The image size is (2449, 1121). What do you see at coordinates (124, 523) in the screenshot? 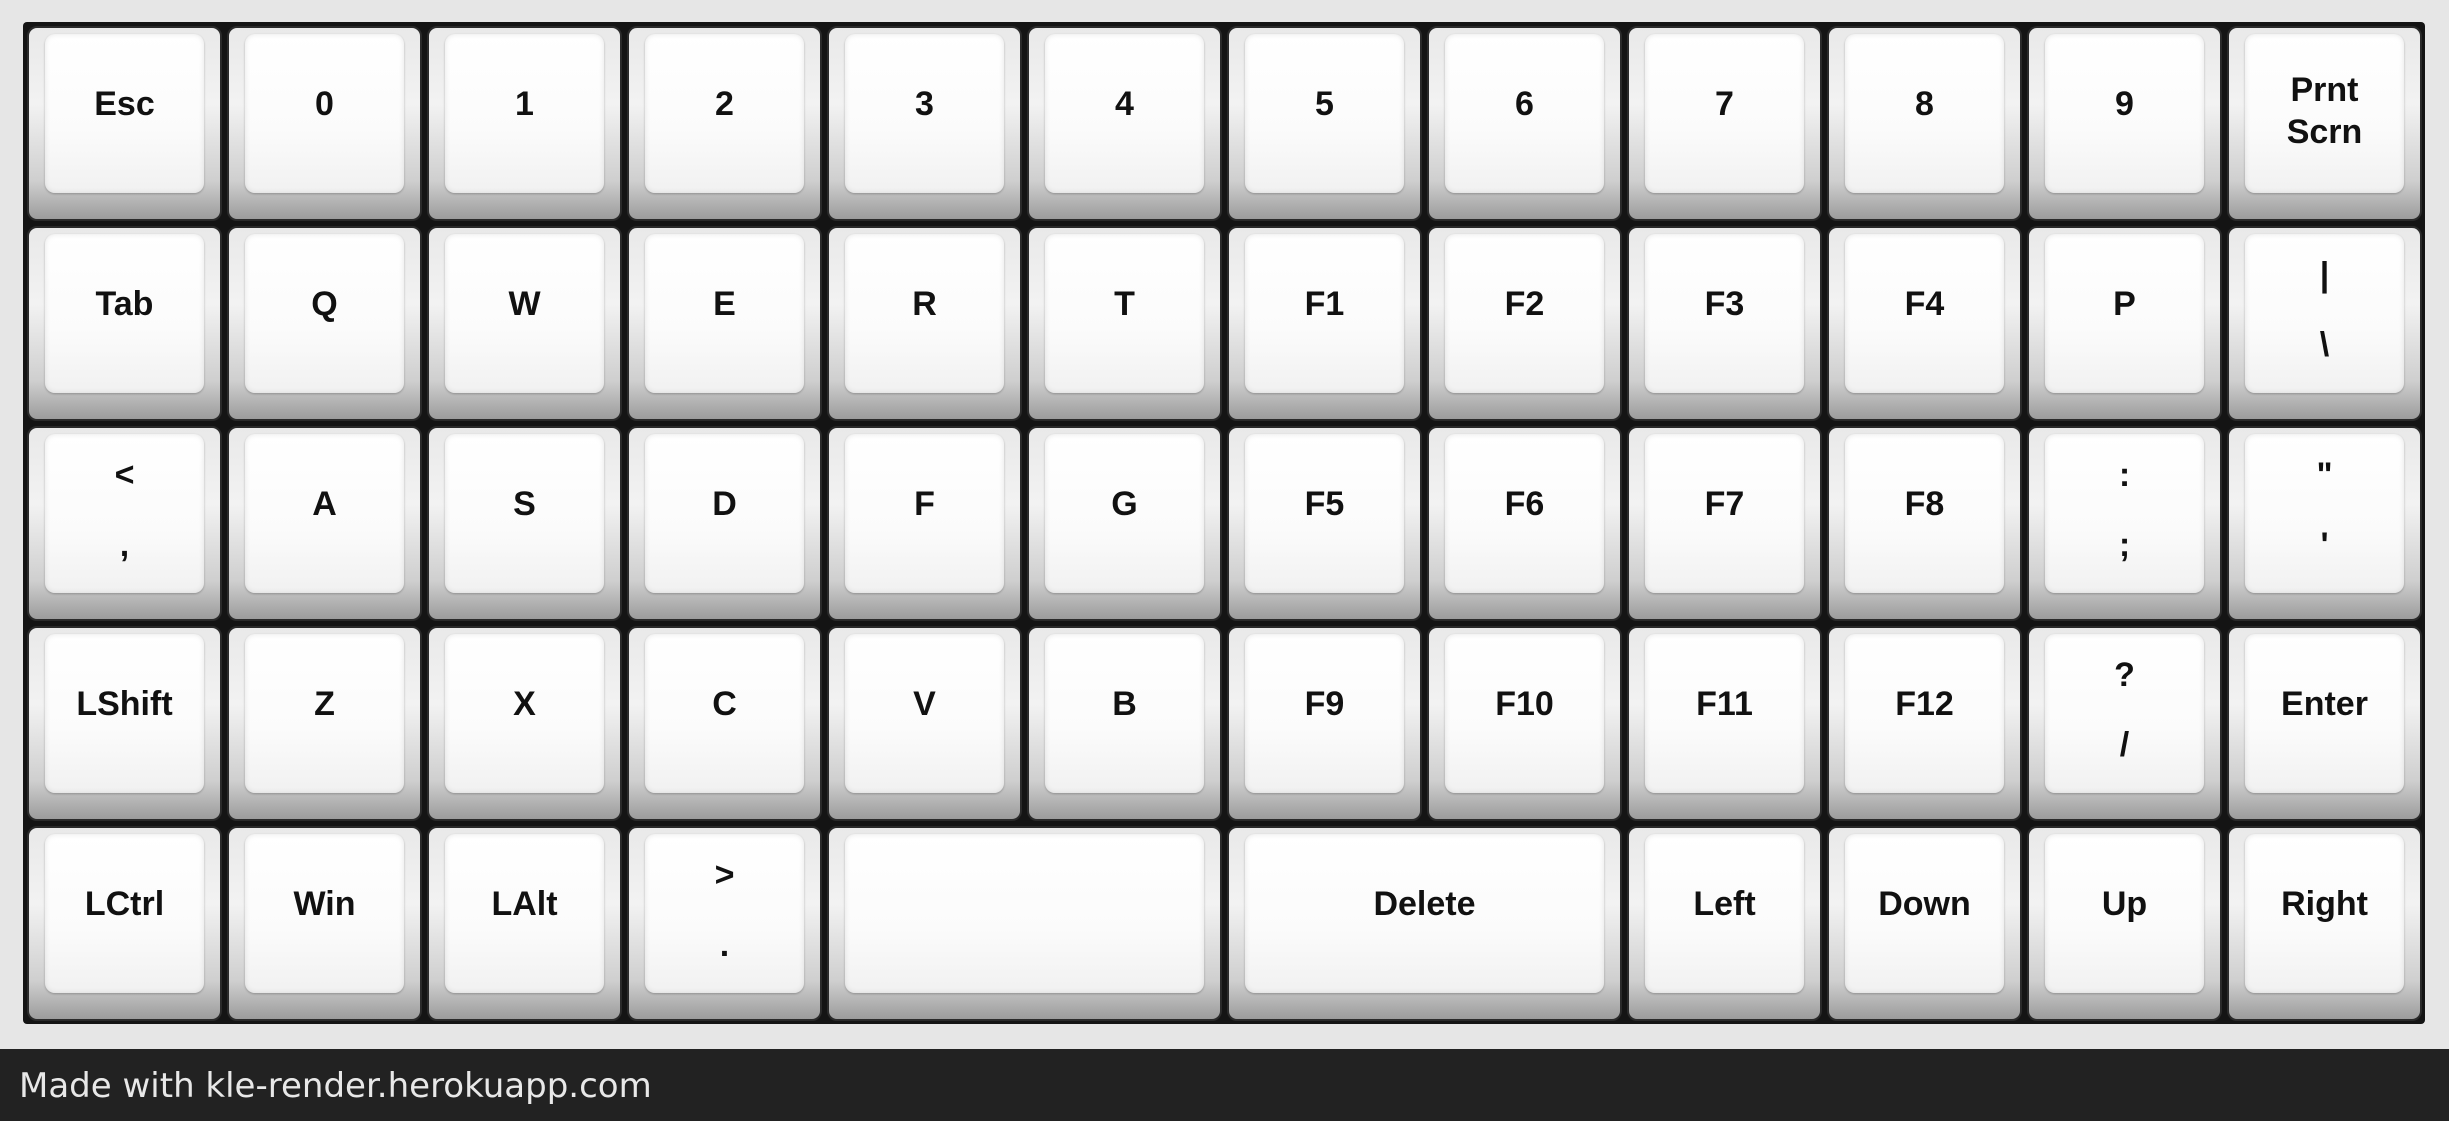
I see `key-comma: <,` at bounding box center [124, 523].